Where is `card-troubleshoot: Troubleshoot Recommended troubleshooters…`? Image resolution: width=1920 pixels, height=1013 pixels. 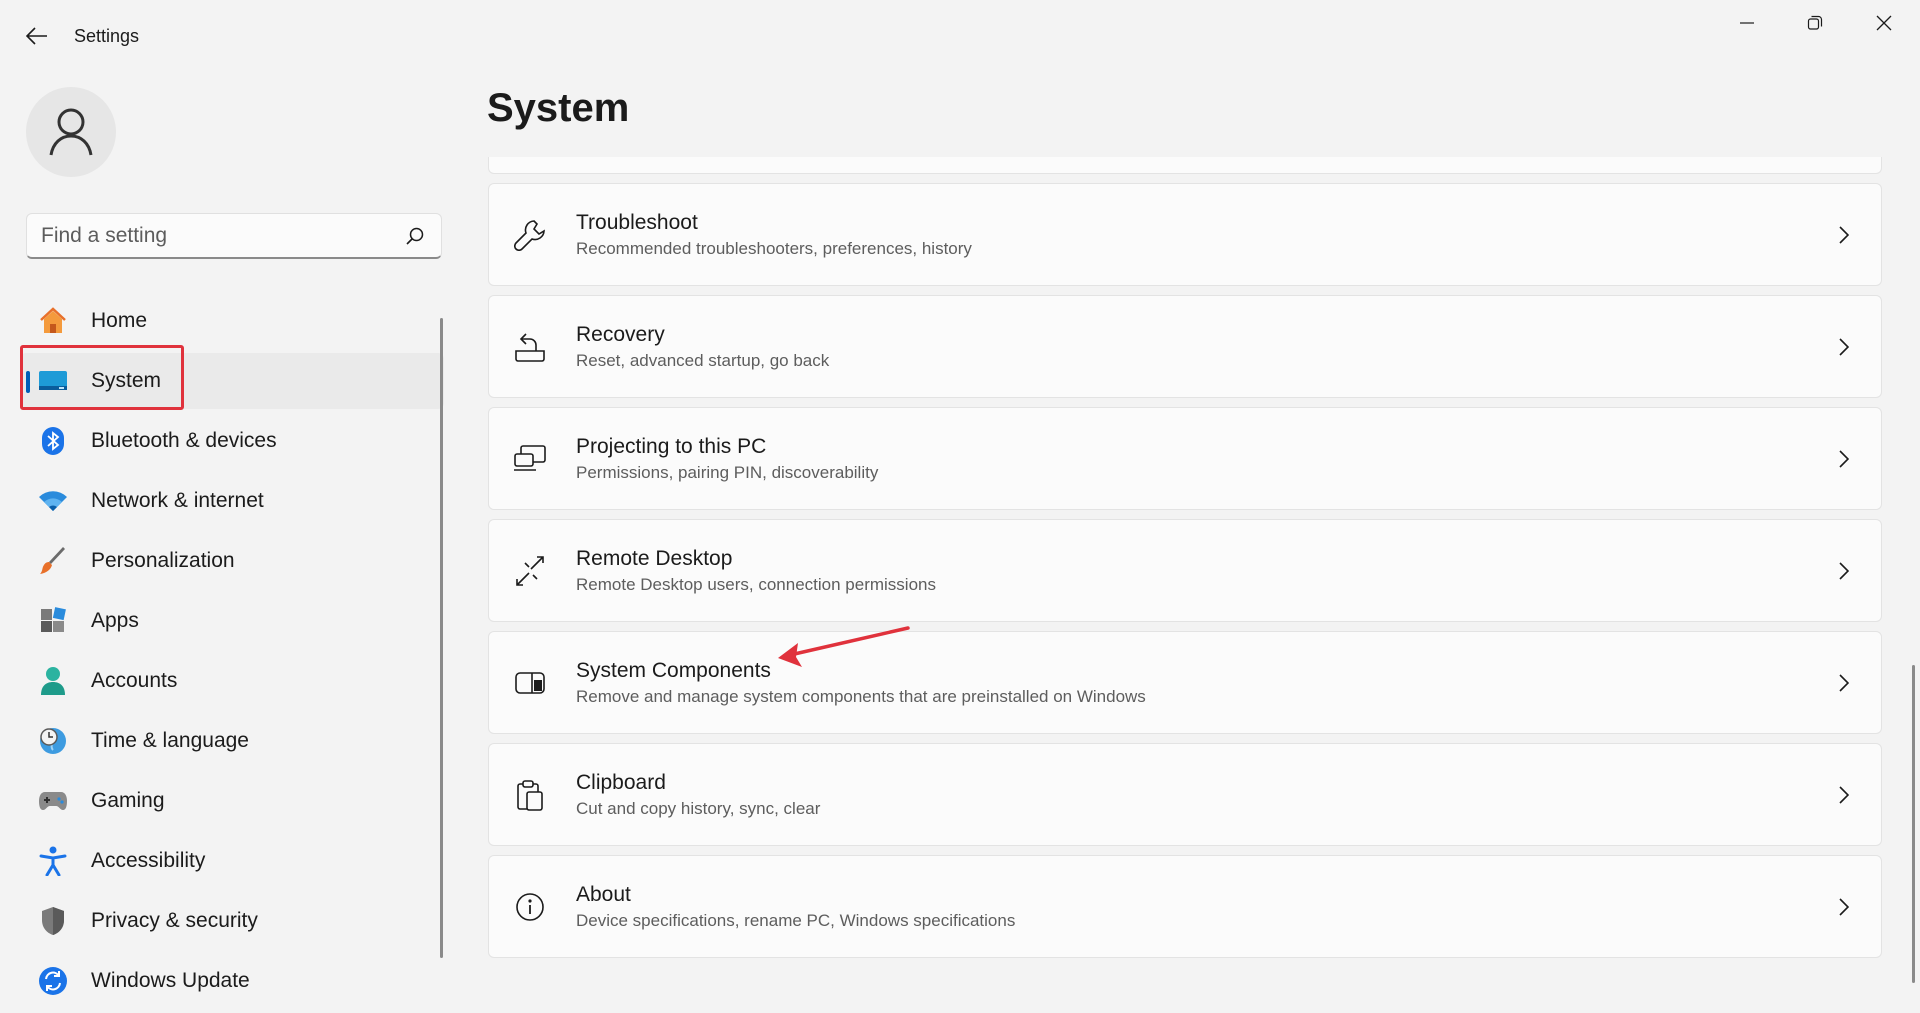 card-troubleshoot: Troubleshoot Recommended troubleshooters… is located at coordinates (1185, 234).